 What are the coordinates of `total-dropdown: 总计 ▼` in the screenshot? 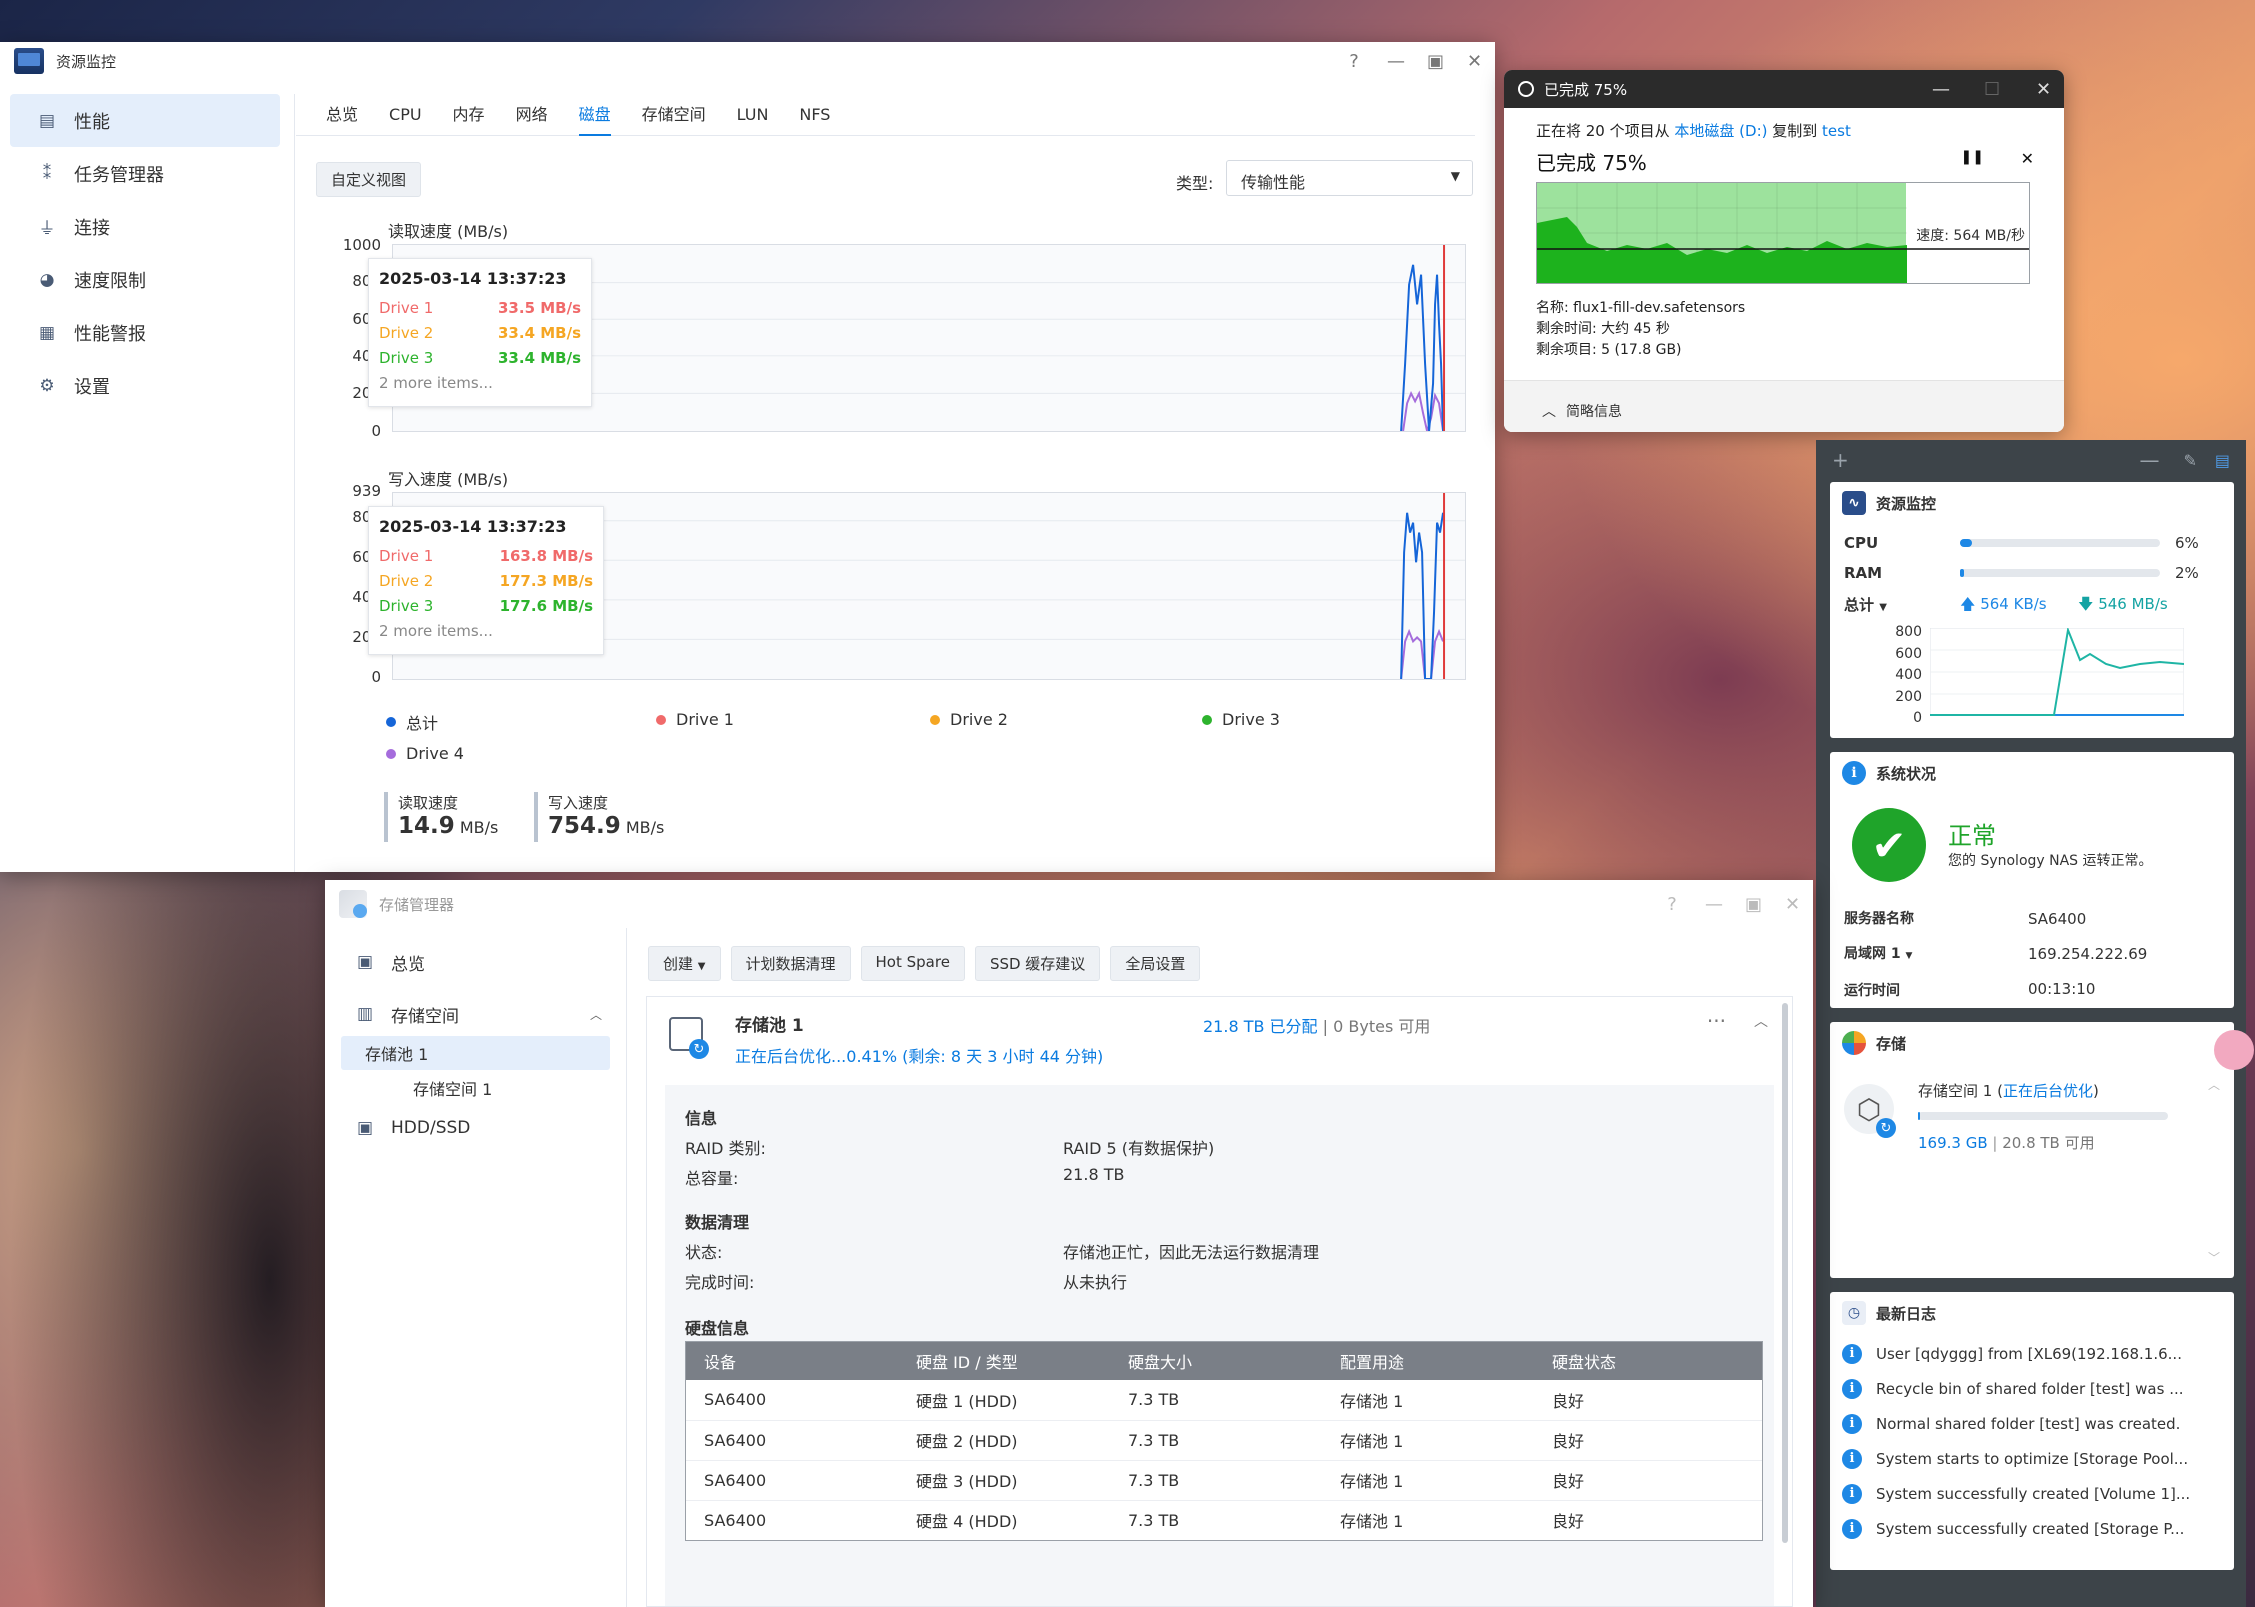 It's located at (1865, 604).